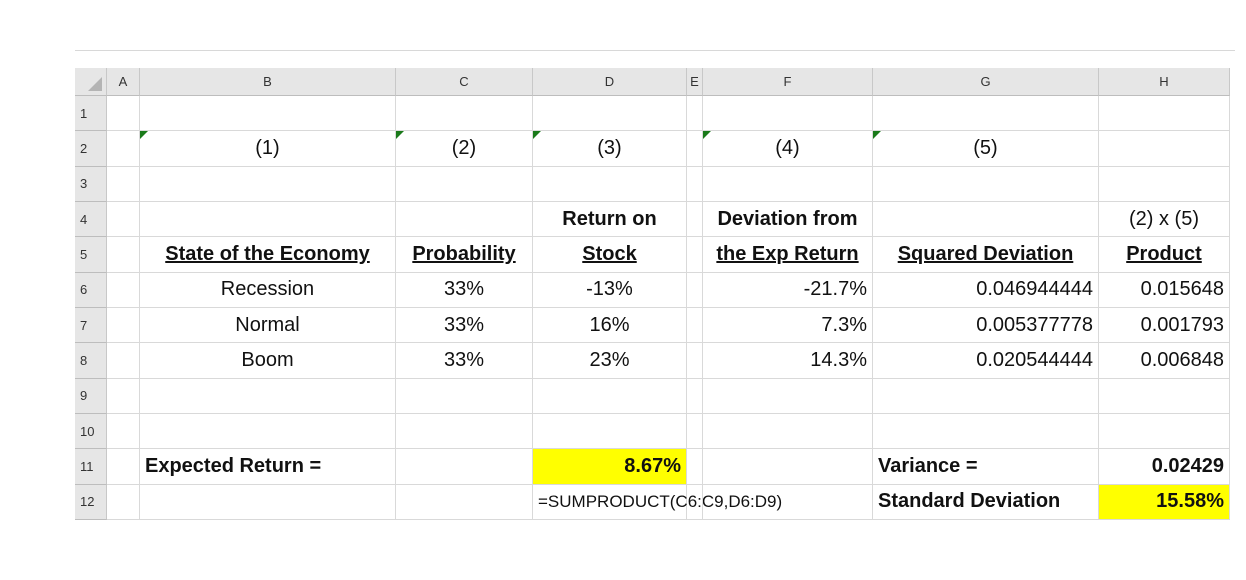 The image size is (1246, 580). What do you see at coordinates (268, 255) in the screenshot?
I see `cell-b5: State of the Economy` at bounding box center [268, 255].